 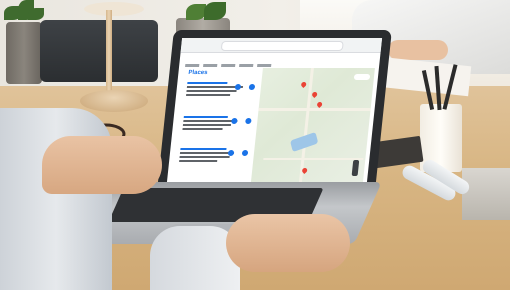 What do you see at coordinates (362, 77) in the screenshot?
I see `map-expand-button` at bounding box center [362, 77].